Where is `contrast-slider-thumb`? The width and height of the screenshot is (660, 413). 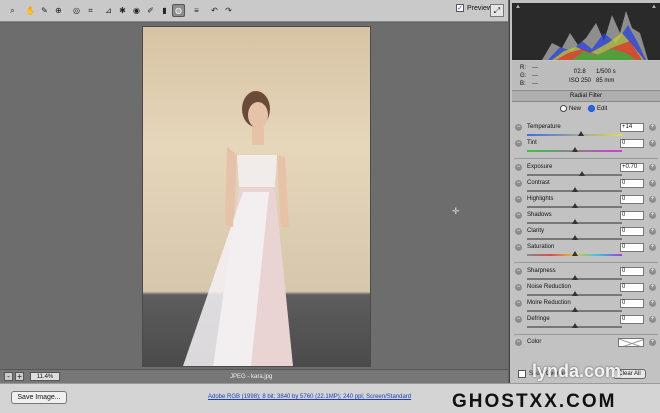
contrast-slider-thumb is located at coordinates (574, 189).